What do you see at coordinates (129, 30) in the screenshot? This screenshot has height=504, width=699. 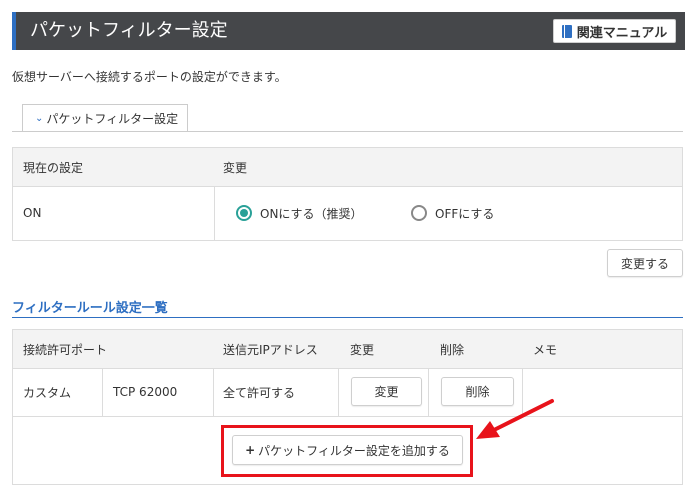 I see `page-title: パケットフィルター設定` at bounding box center [129, 30].